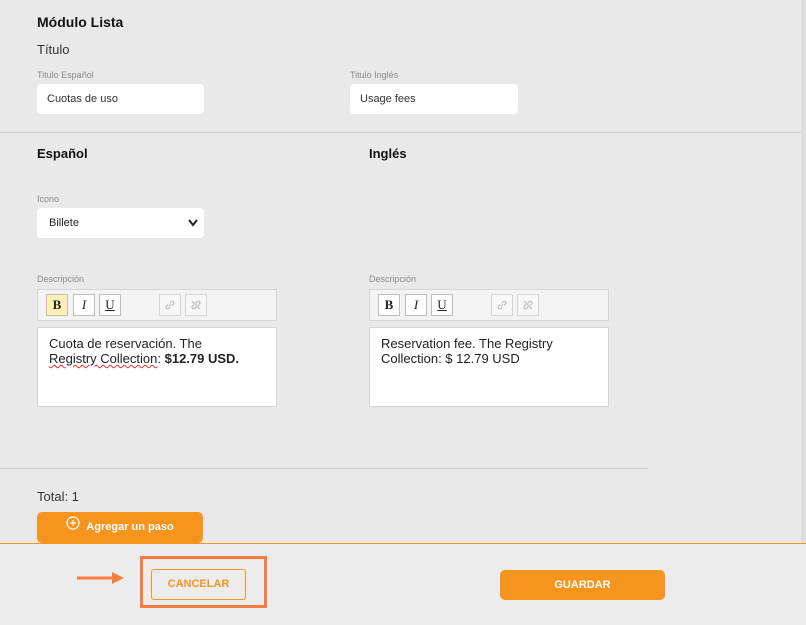 Image resolution: width=806 pixels, height=625 pixels. Describe the element at coordinates (388, 99) in the screenshot. I see `title-en-value: Usage fees` at that location.